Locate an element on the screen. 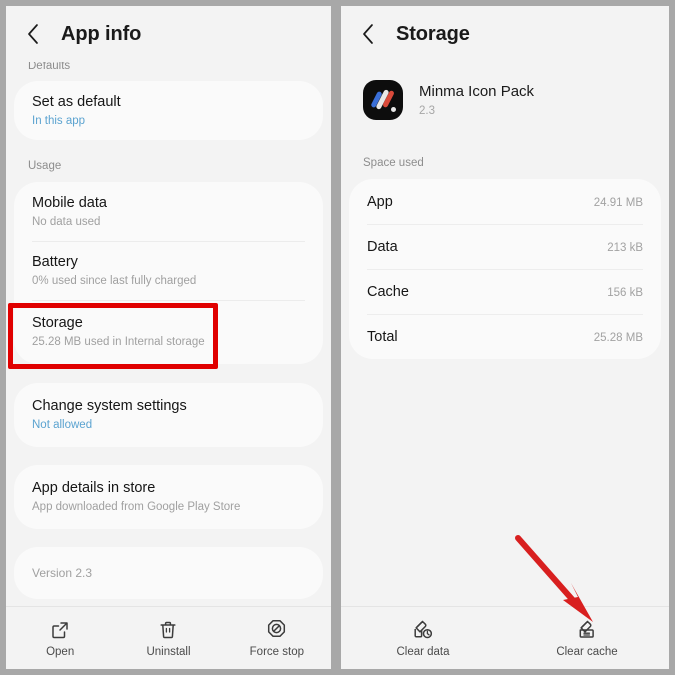 The image size is (675, 675). section-label-defaults: Defaults is located at coordinates (49, 67).